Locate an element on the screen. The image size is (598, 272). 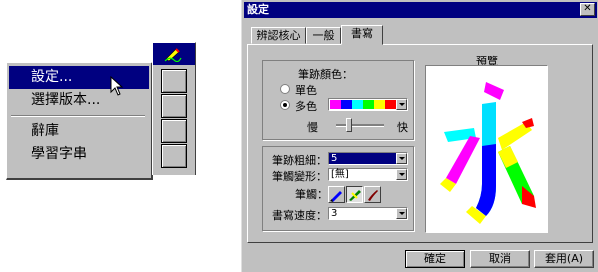
single-color-radio is located at coordinates (285, 89).